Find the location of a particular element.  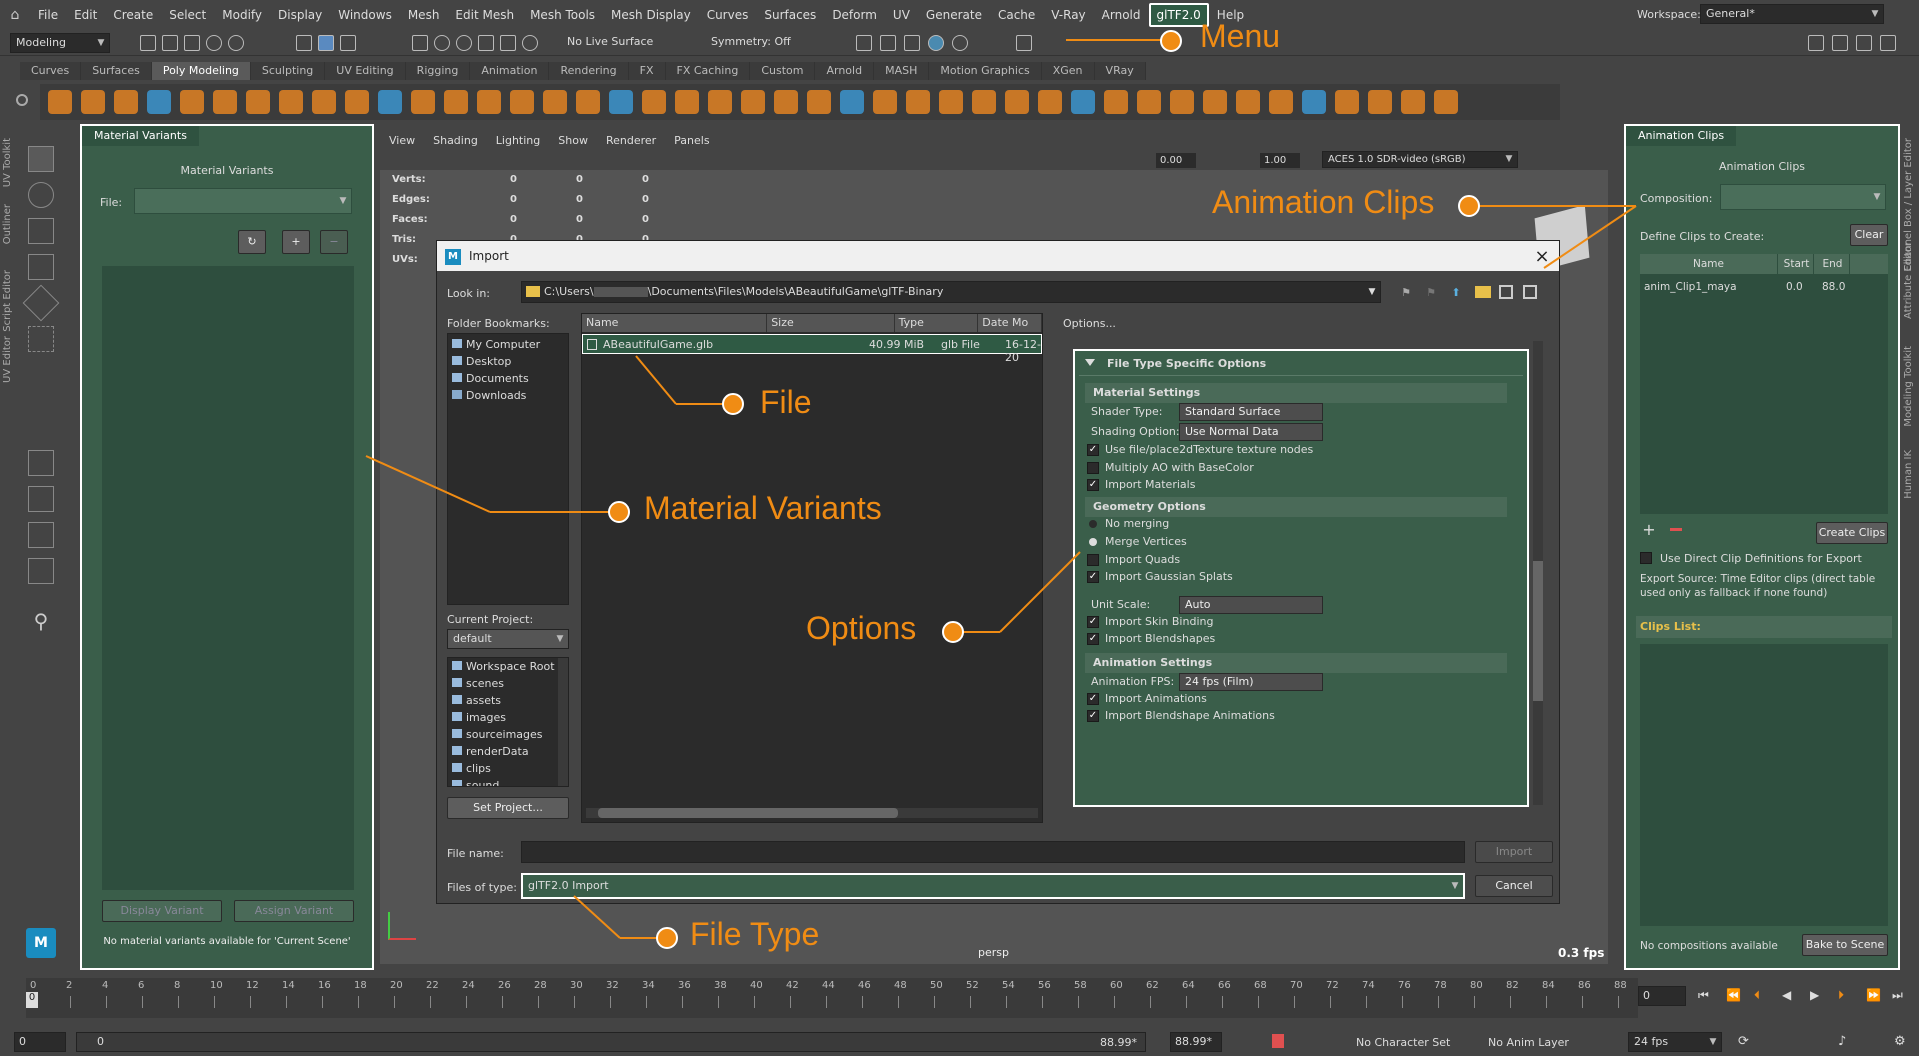

menu-marker is located at coordinates (1171, 41).